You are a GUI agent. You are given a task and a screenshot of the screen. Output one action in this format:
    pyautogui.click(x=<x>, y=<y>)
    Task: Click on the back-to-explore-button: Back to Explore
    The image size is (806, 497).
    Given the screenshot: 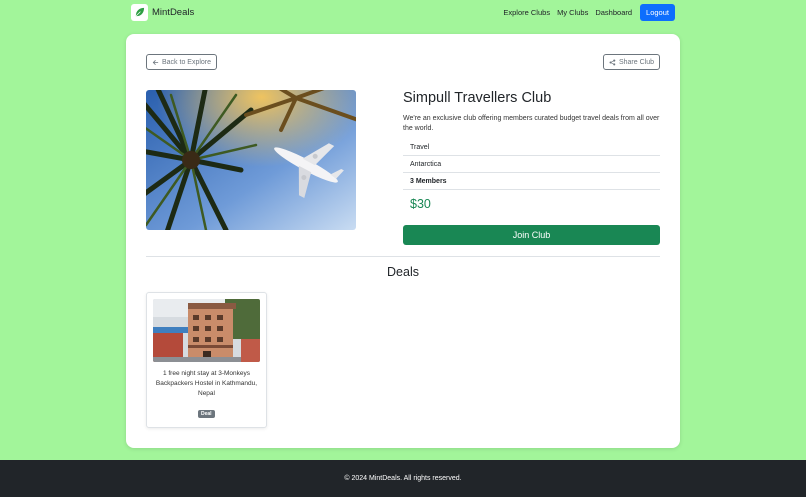 What is the action you would take?
    pyautogui.click(x=182, y=62)
    